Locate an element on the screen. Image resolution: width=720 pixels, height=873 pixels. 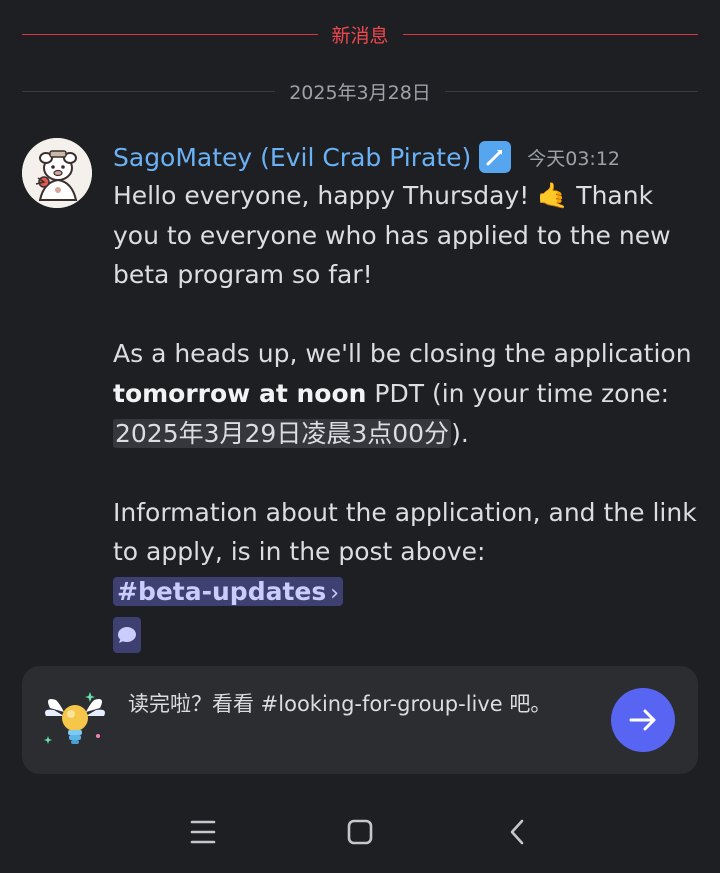
avatar is located at coordinates (57, 173).